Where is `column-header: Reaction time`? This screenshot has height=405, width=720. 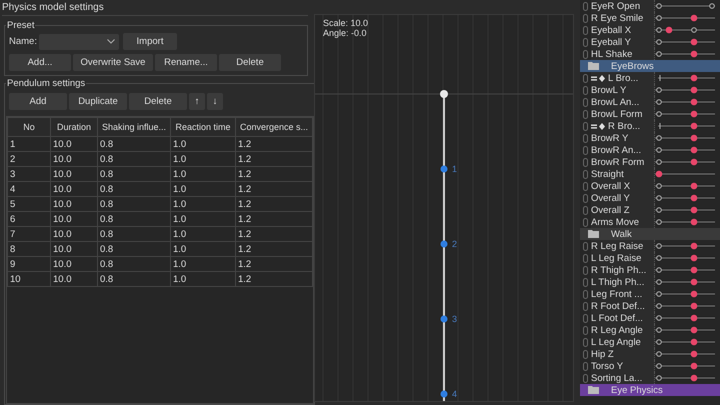
column-header: Reaction time is located at coordinates (203, 127).